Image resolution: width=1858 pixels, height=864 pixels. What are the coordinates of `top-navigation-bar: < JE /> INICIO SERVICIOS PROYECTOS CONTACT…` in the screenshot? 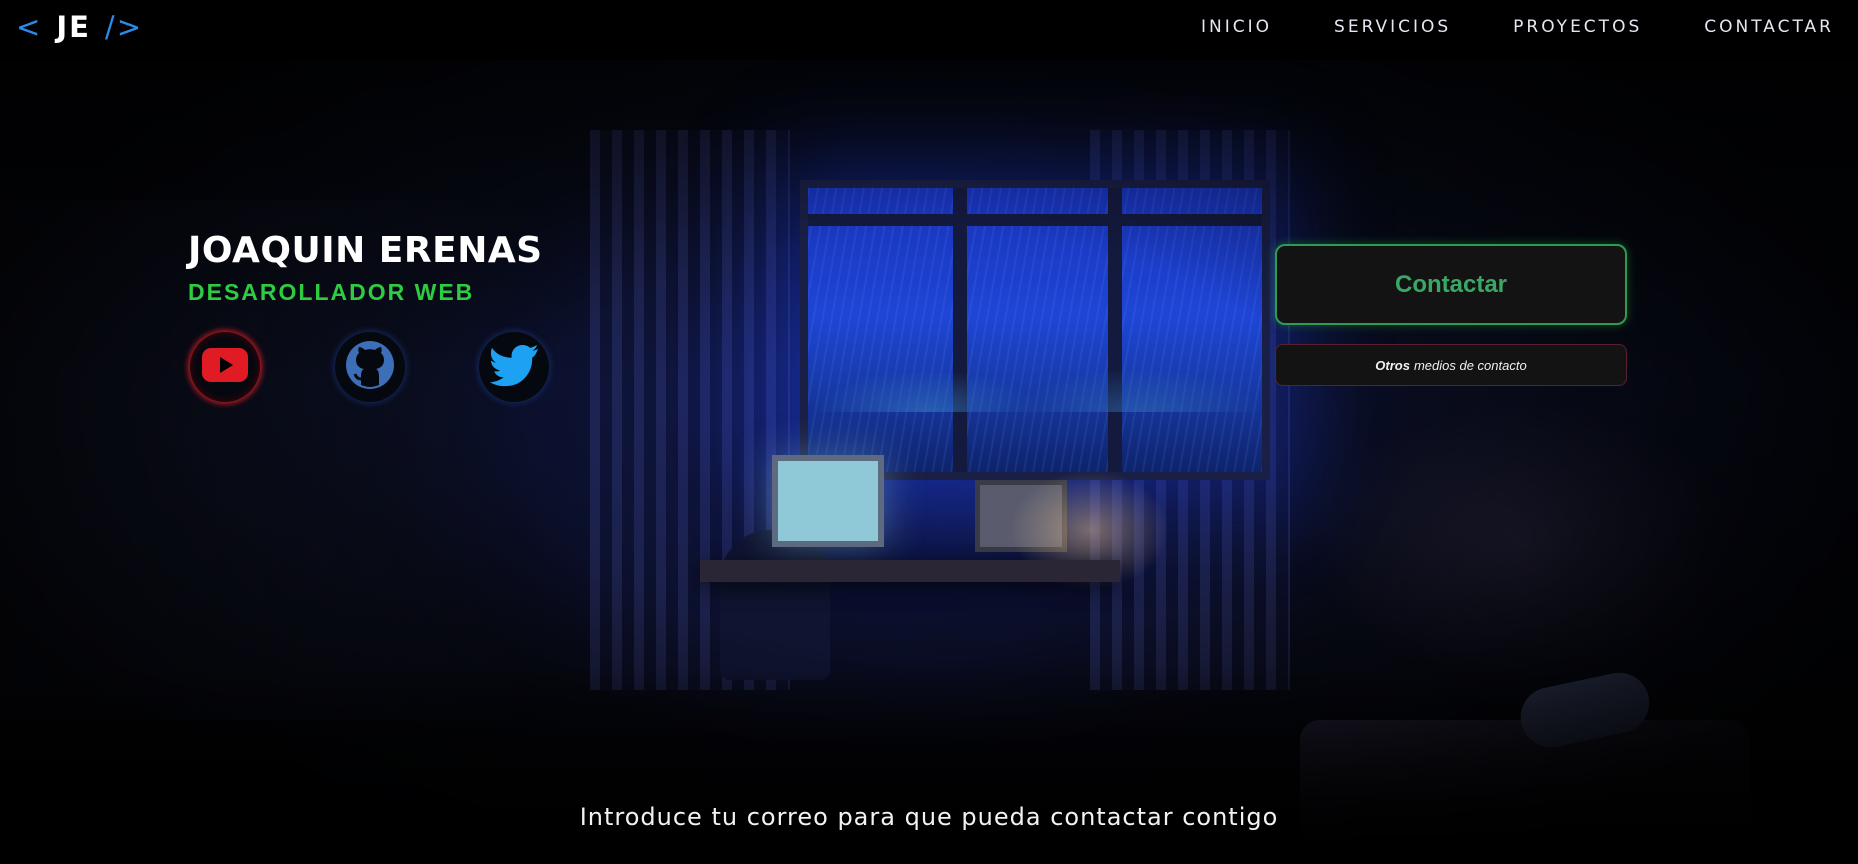 It's located at (929, 28).